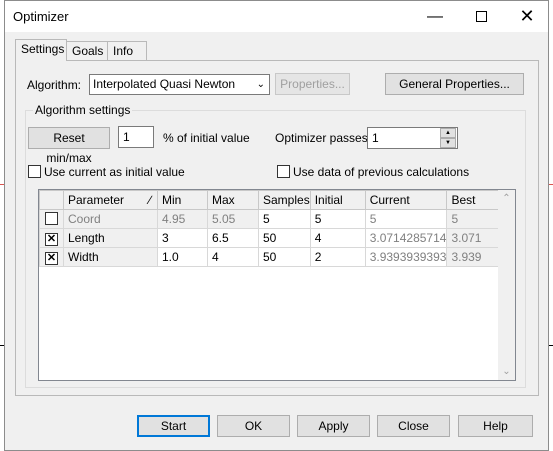 The width and height of the screenshot is (553, 451). Describe the element at coordinates (87, 50) in the screenshot. I see `tab-goals: Goals` at that location.